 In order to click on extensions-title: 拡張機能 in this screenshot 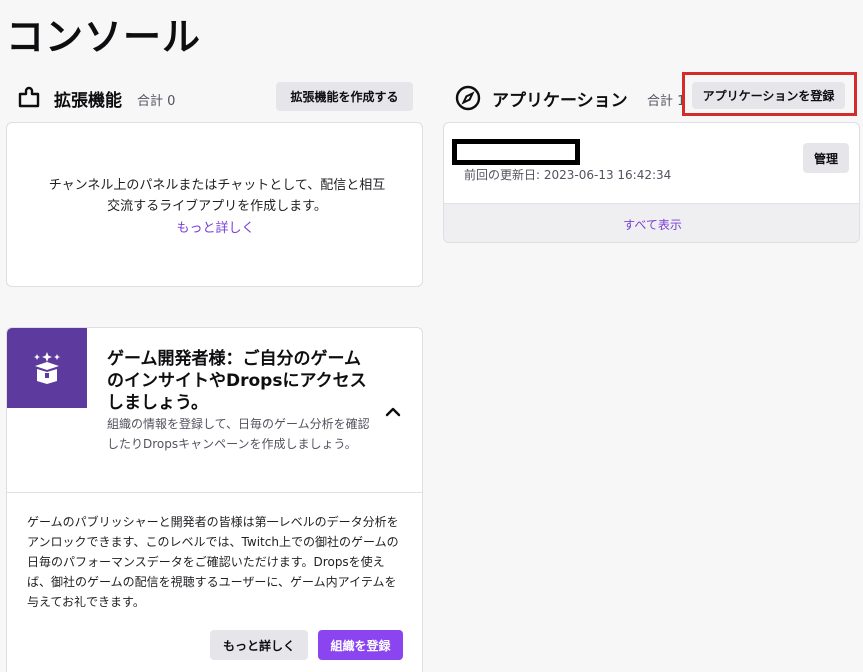, I will do `click(88, 101)`.